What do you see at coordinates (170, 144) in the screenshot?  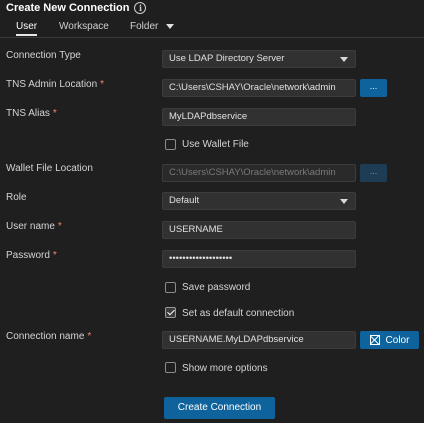 I see `use-wallet-file-checkbox` at bounding box center [170, 144].